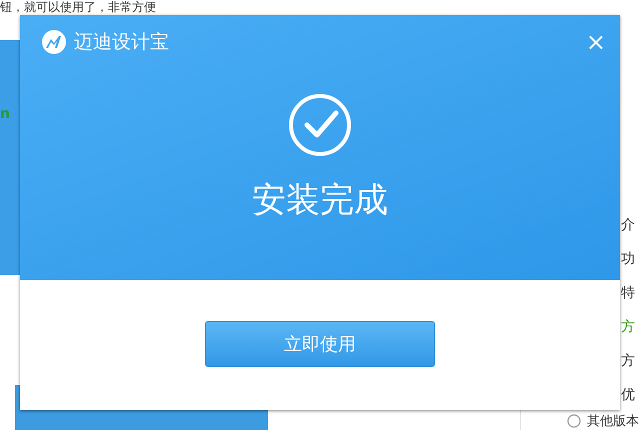 This screenshot has width=640, height=430. I want to click on completion-message: 安装完成, so click(320, 200).